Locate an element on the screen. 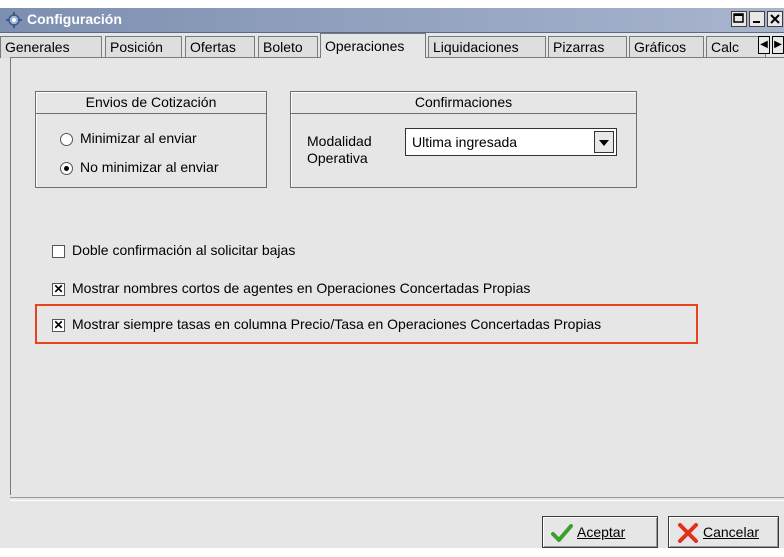 The height and width of the screenshot is (557, 784). radio-minimizar-label: Minimizar al enviar is located at coordinates (138, 138).